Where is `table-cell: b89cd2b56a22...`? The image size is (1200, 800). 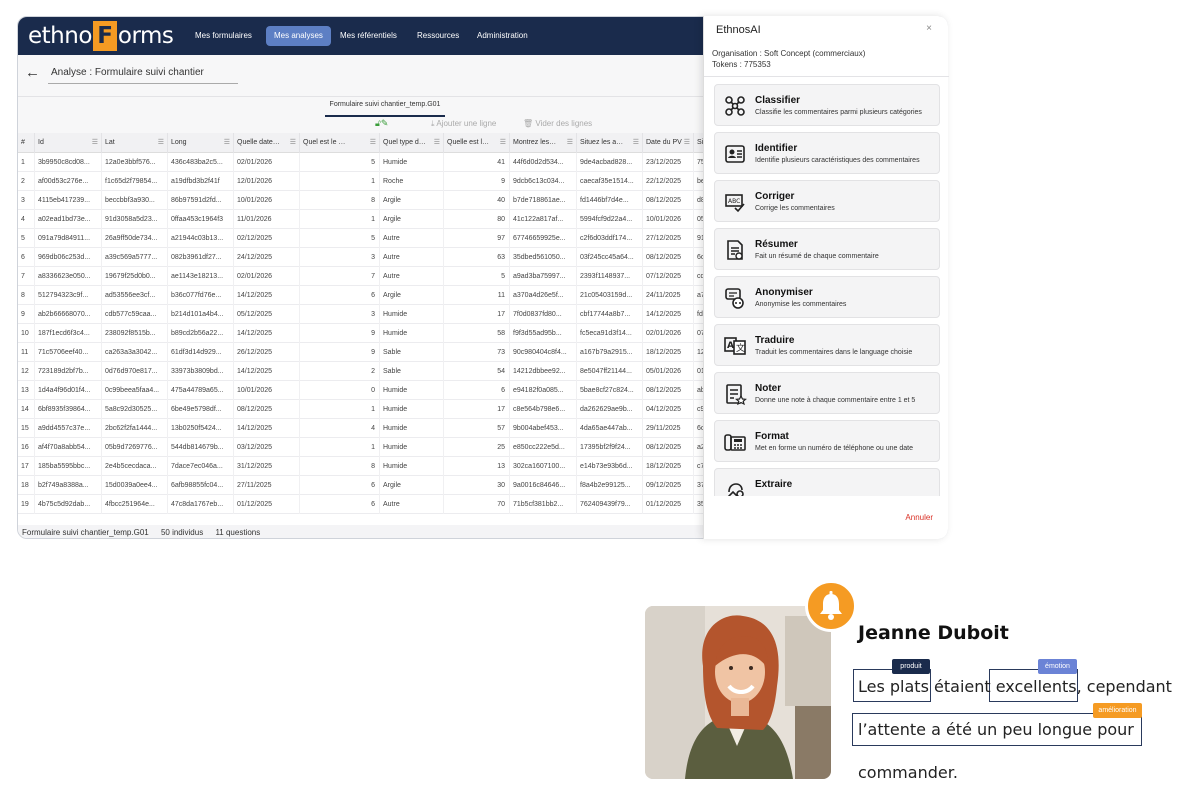 table-cell: b89cd2b56a22... is located at coordinates (201, 333).